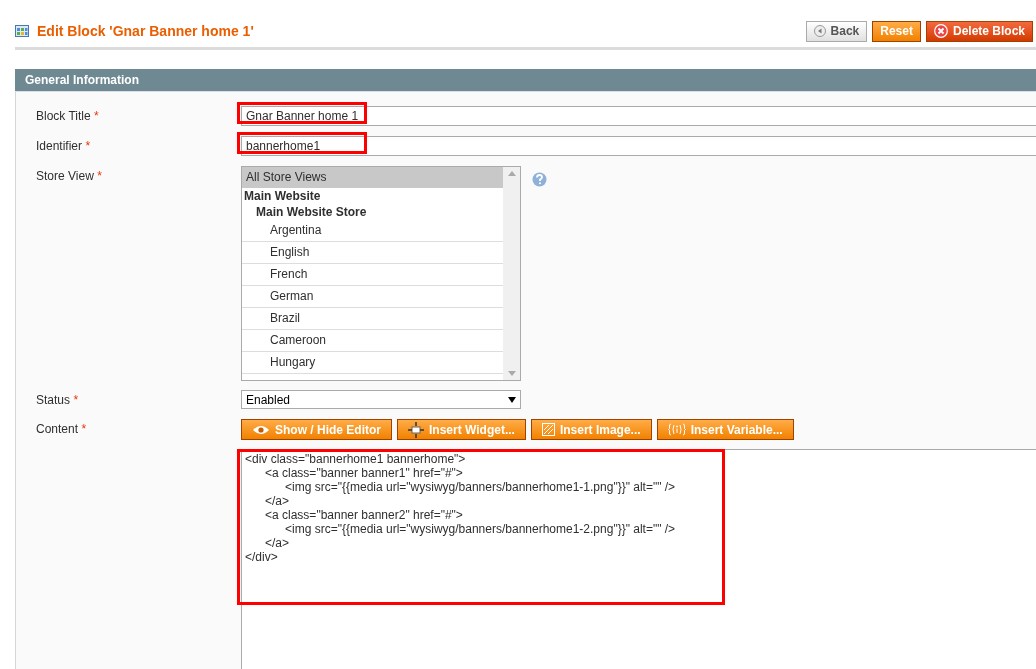 Image resolution: width=1036 pixels, height=669 pixels. Describe the element at coordinates (638, 116) in the screenshot. I see `text-input: Gnar Banner home 1` at that location.